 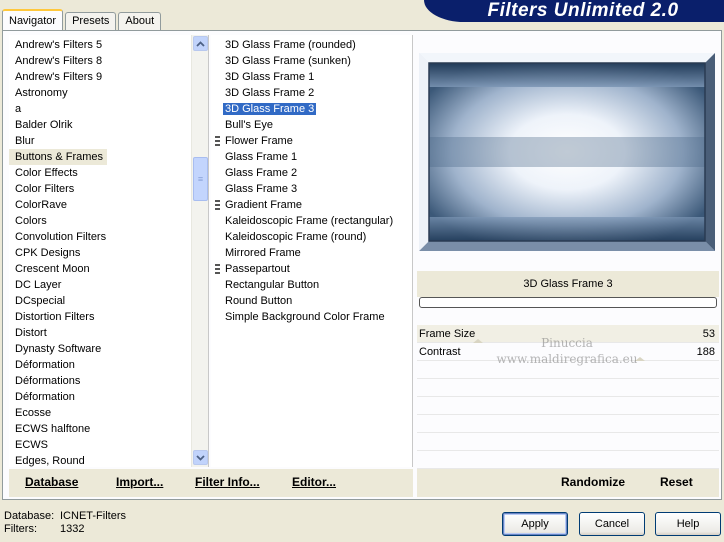 What do you see at coordinates (311, 269) in the screenshot?
I see `filter-item: Passepartout` at bounding box center [311, 269].